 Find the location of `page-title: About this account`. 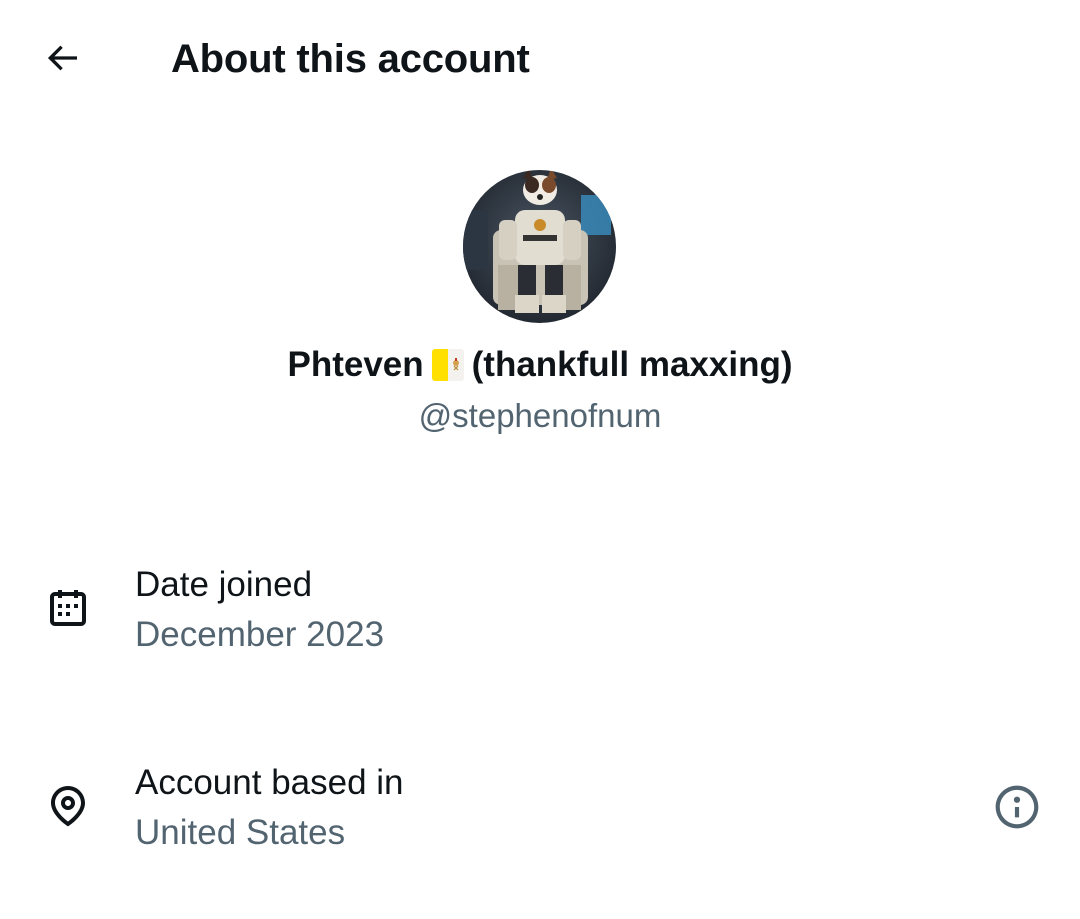

page-title: About this account is located at coordinates (350, 59).